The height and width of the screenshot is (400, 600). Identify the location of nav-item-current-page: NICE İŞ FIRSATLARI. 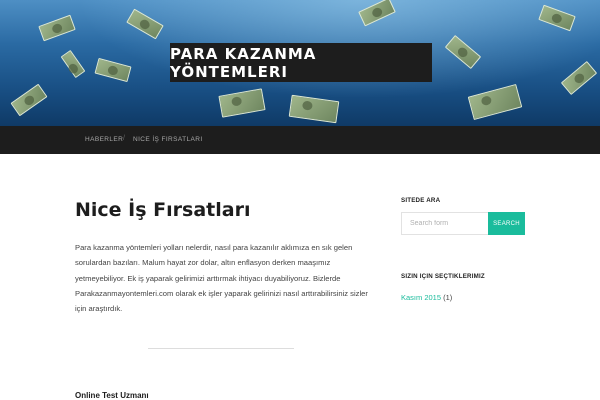
(168, 139).